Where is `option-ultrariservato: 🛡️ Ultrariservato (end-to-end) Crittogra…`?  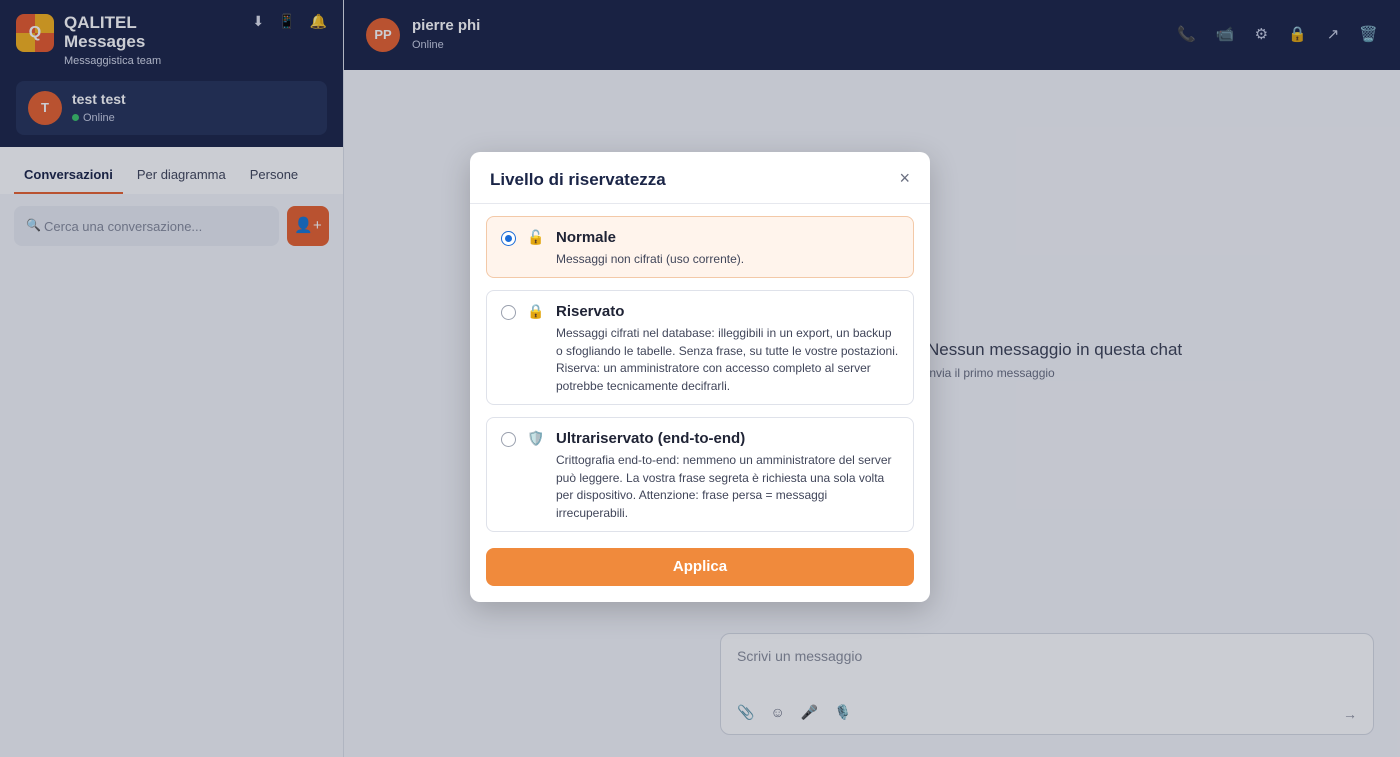 option-ultrariservato: 🛡️ Ultrariservato (end-to-end) Crittogra… is located at coordinates (700, 474).